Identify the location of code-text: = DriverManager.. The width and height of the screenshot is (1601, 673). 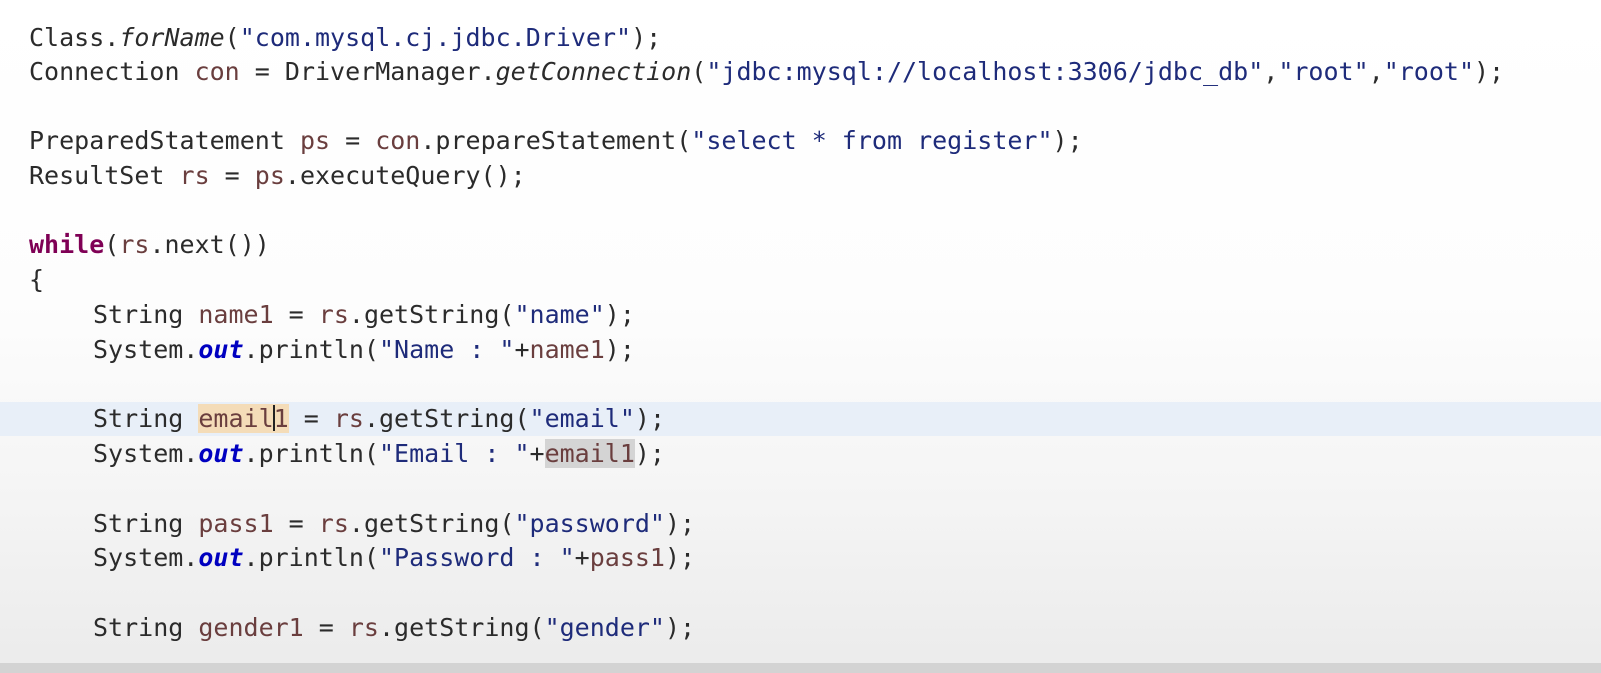
(367, 71).